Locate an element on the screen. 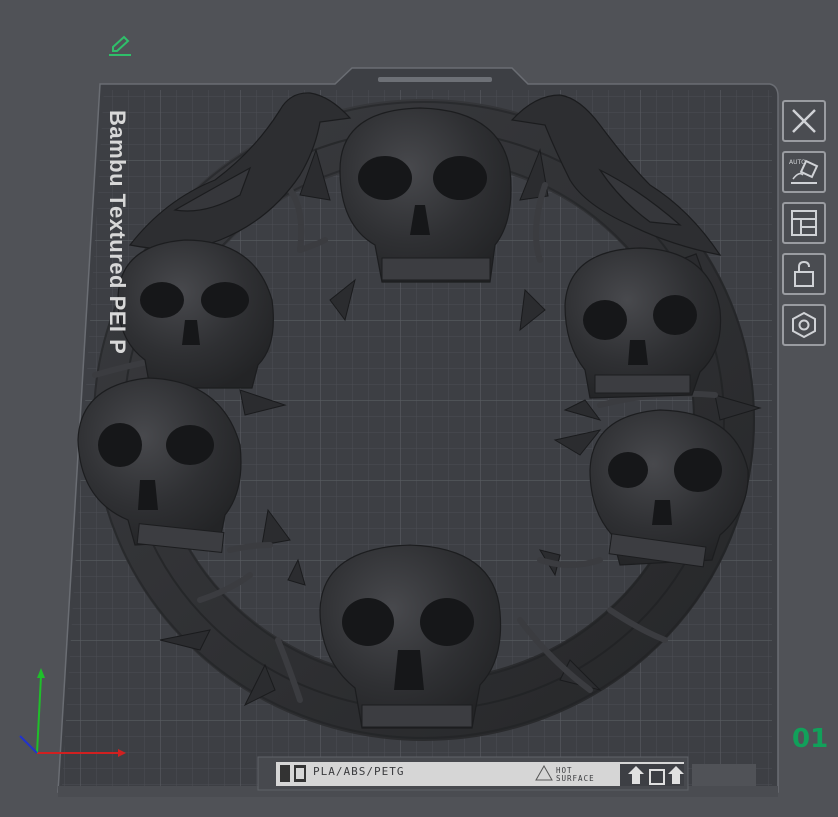 This screenshot has width=838, height=817. edit-plate-name-button is located at coordinates (120, 46).